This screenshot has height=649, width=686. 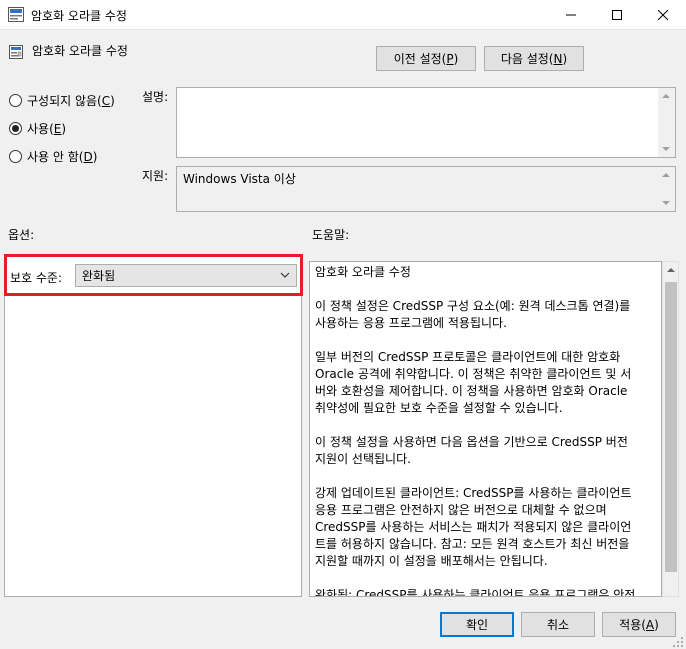 I want to click on radio-circle-selected, so click(x=15, y=128).